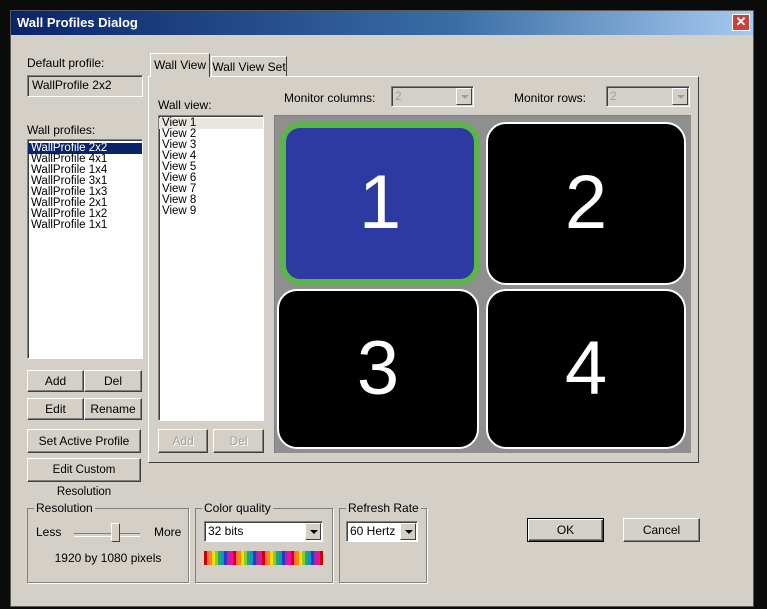  Describe the element at coordinates (382, 23) in the screenshot. I see `title-bar: Wall Profiles Dialog ✕` at that location.